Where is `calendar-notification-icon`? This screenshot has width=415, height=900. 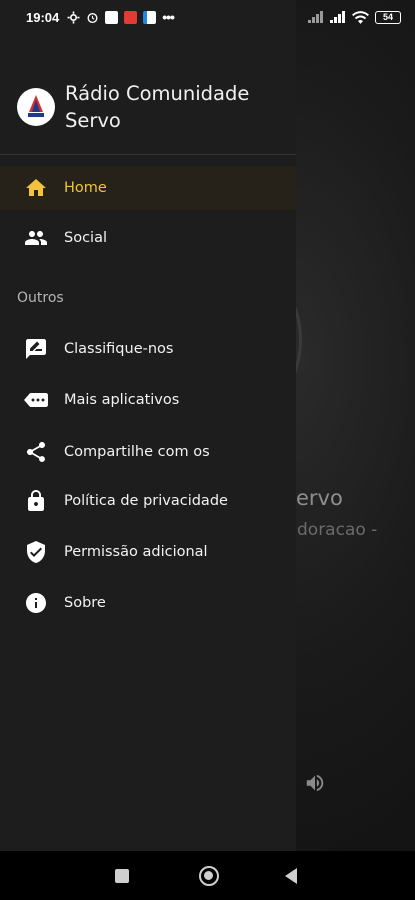
calendar-notification-icon is located at coordinates (150, 17).